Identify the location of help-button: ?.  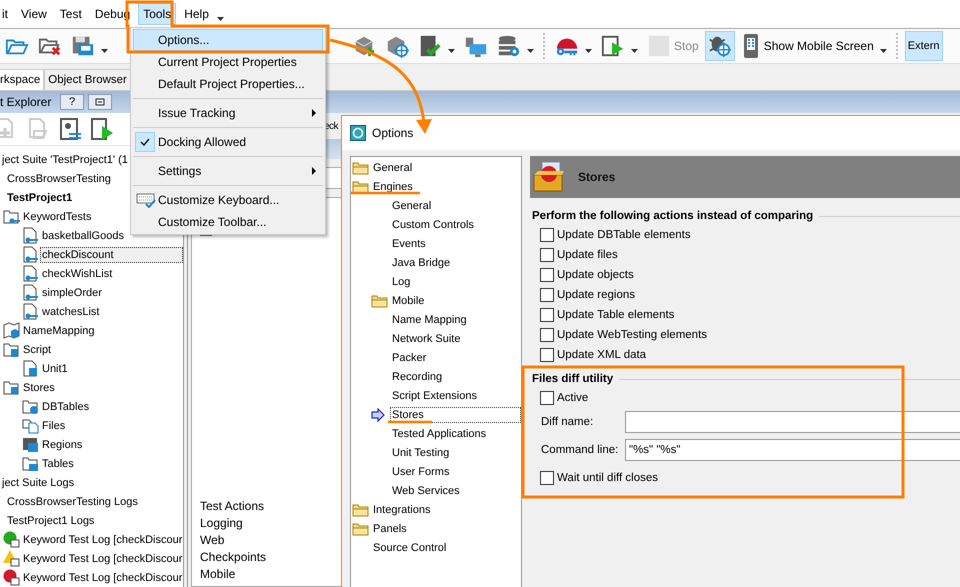
(72, 102).